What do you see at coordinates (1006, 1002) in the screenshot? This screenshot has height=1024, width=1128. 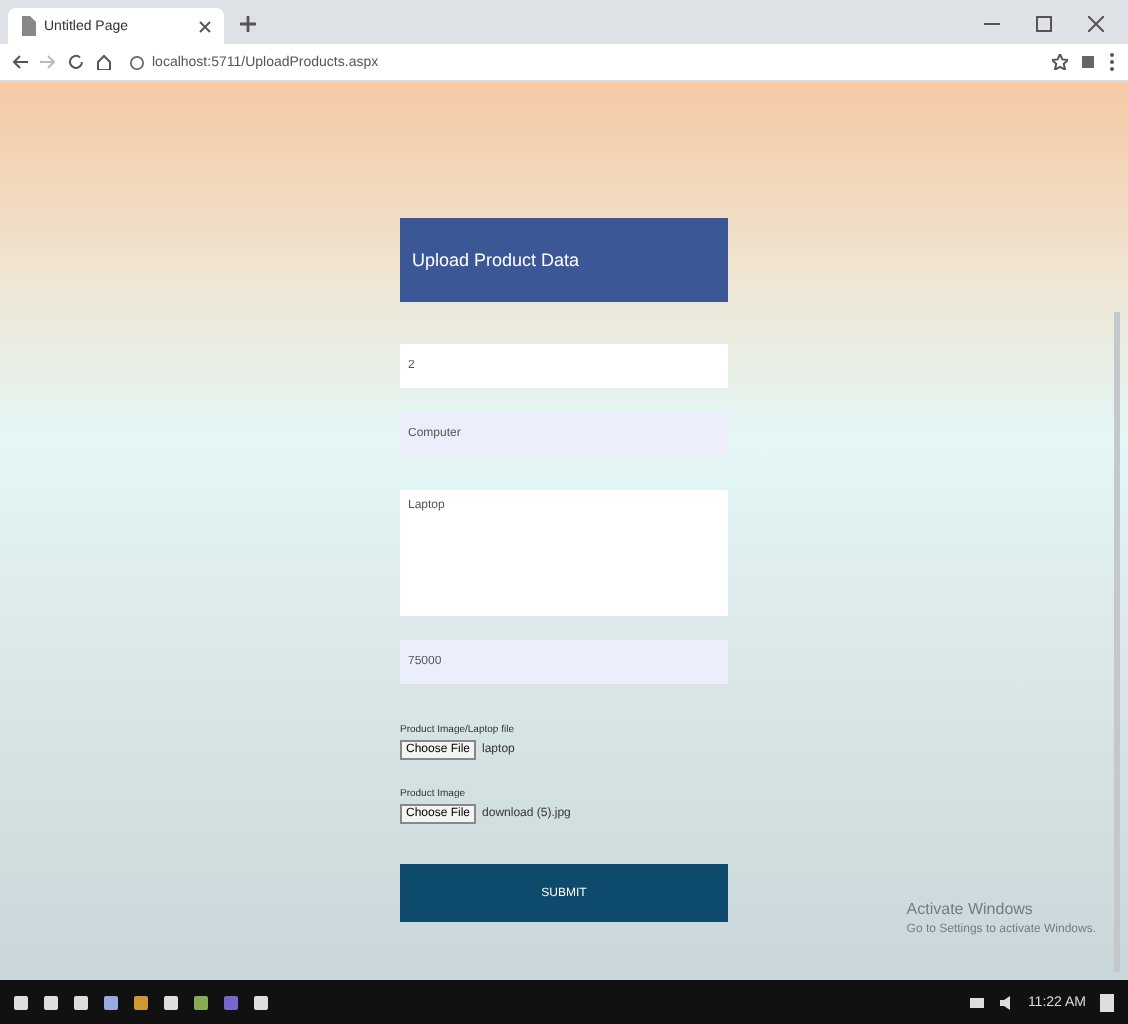 I see `speaker-icon` at bounding box center [1006, 1002].